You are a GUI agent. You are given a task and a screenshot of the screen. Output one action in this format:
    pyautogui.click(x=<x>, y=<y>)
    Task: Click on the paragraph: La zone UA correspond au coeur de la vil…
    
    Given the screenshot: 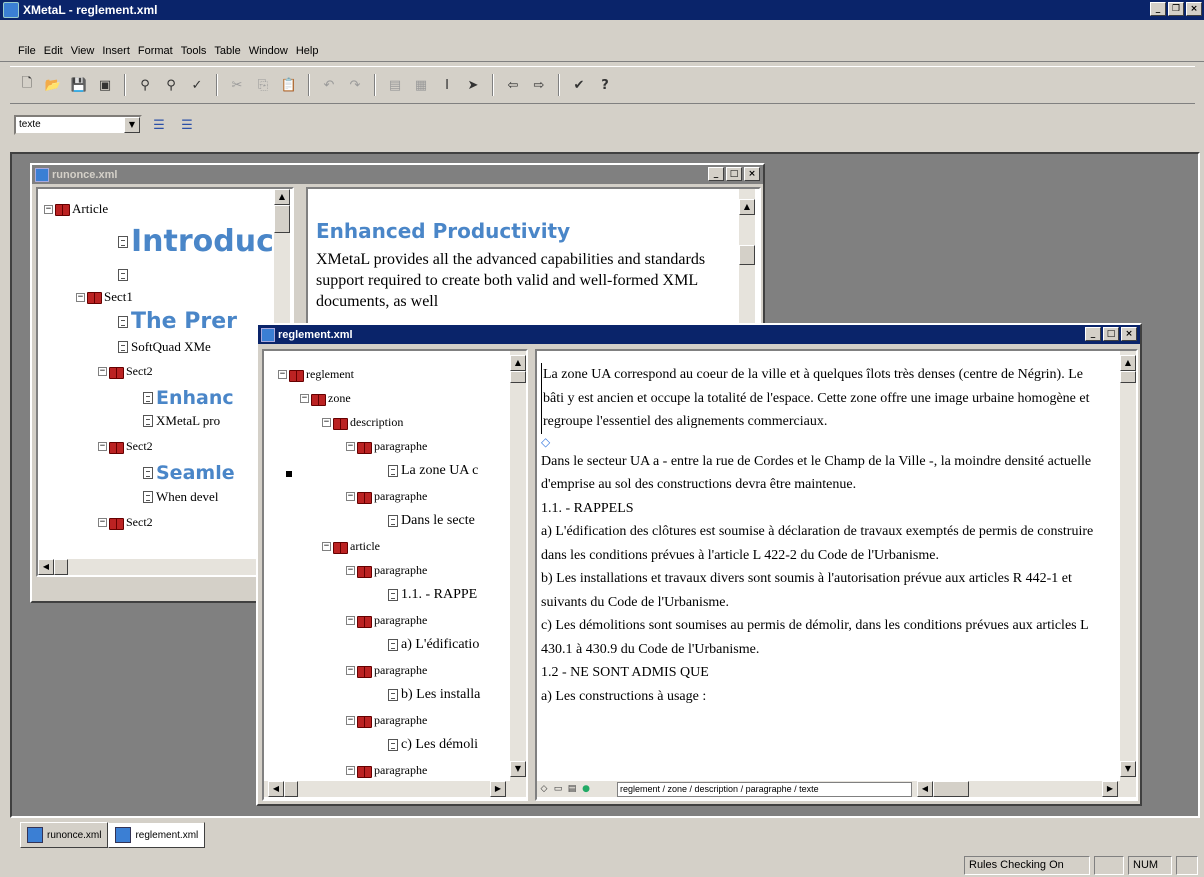 What is the action you would take?
    pyautogui.click(x=821, y=398)
    